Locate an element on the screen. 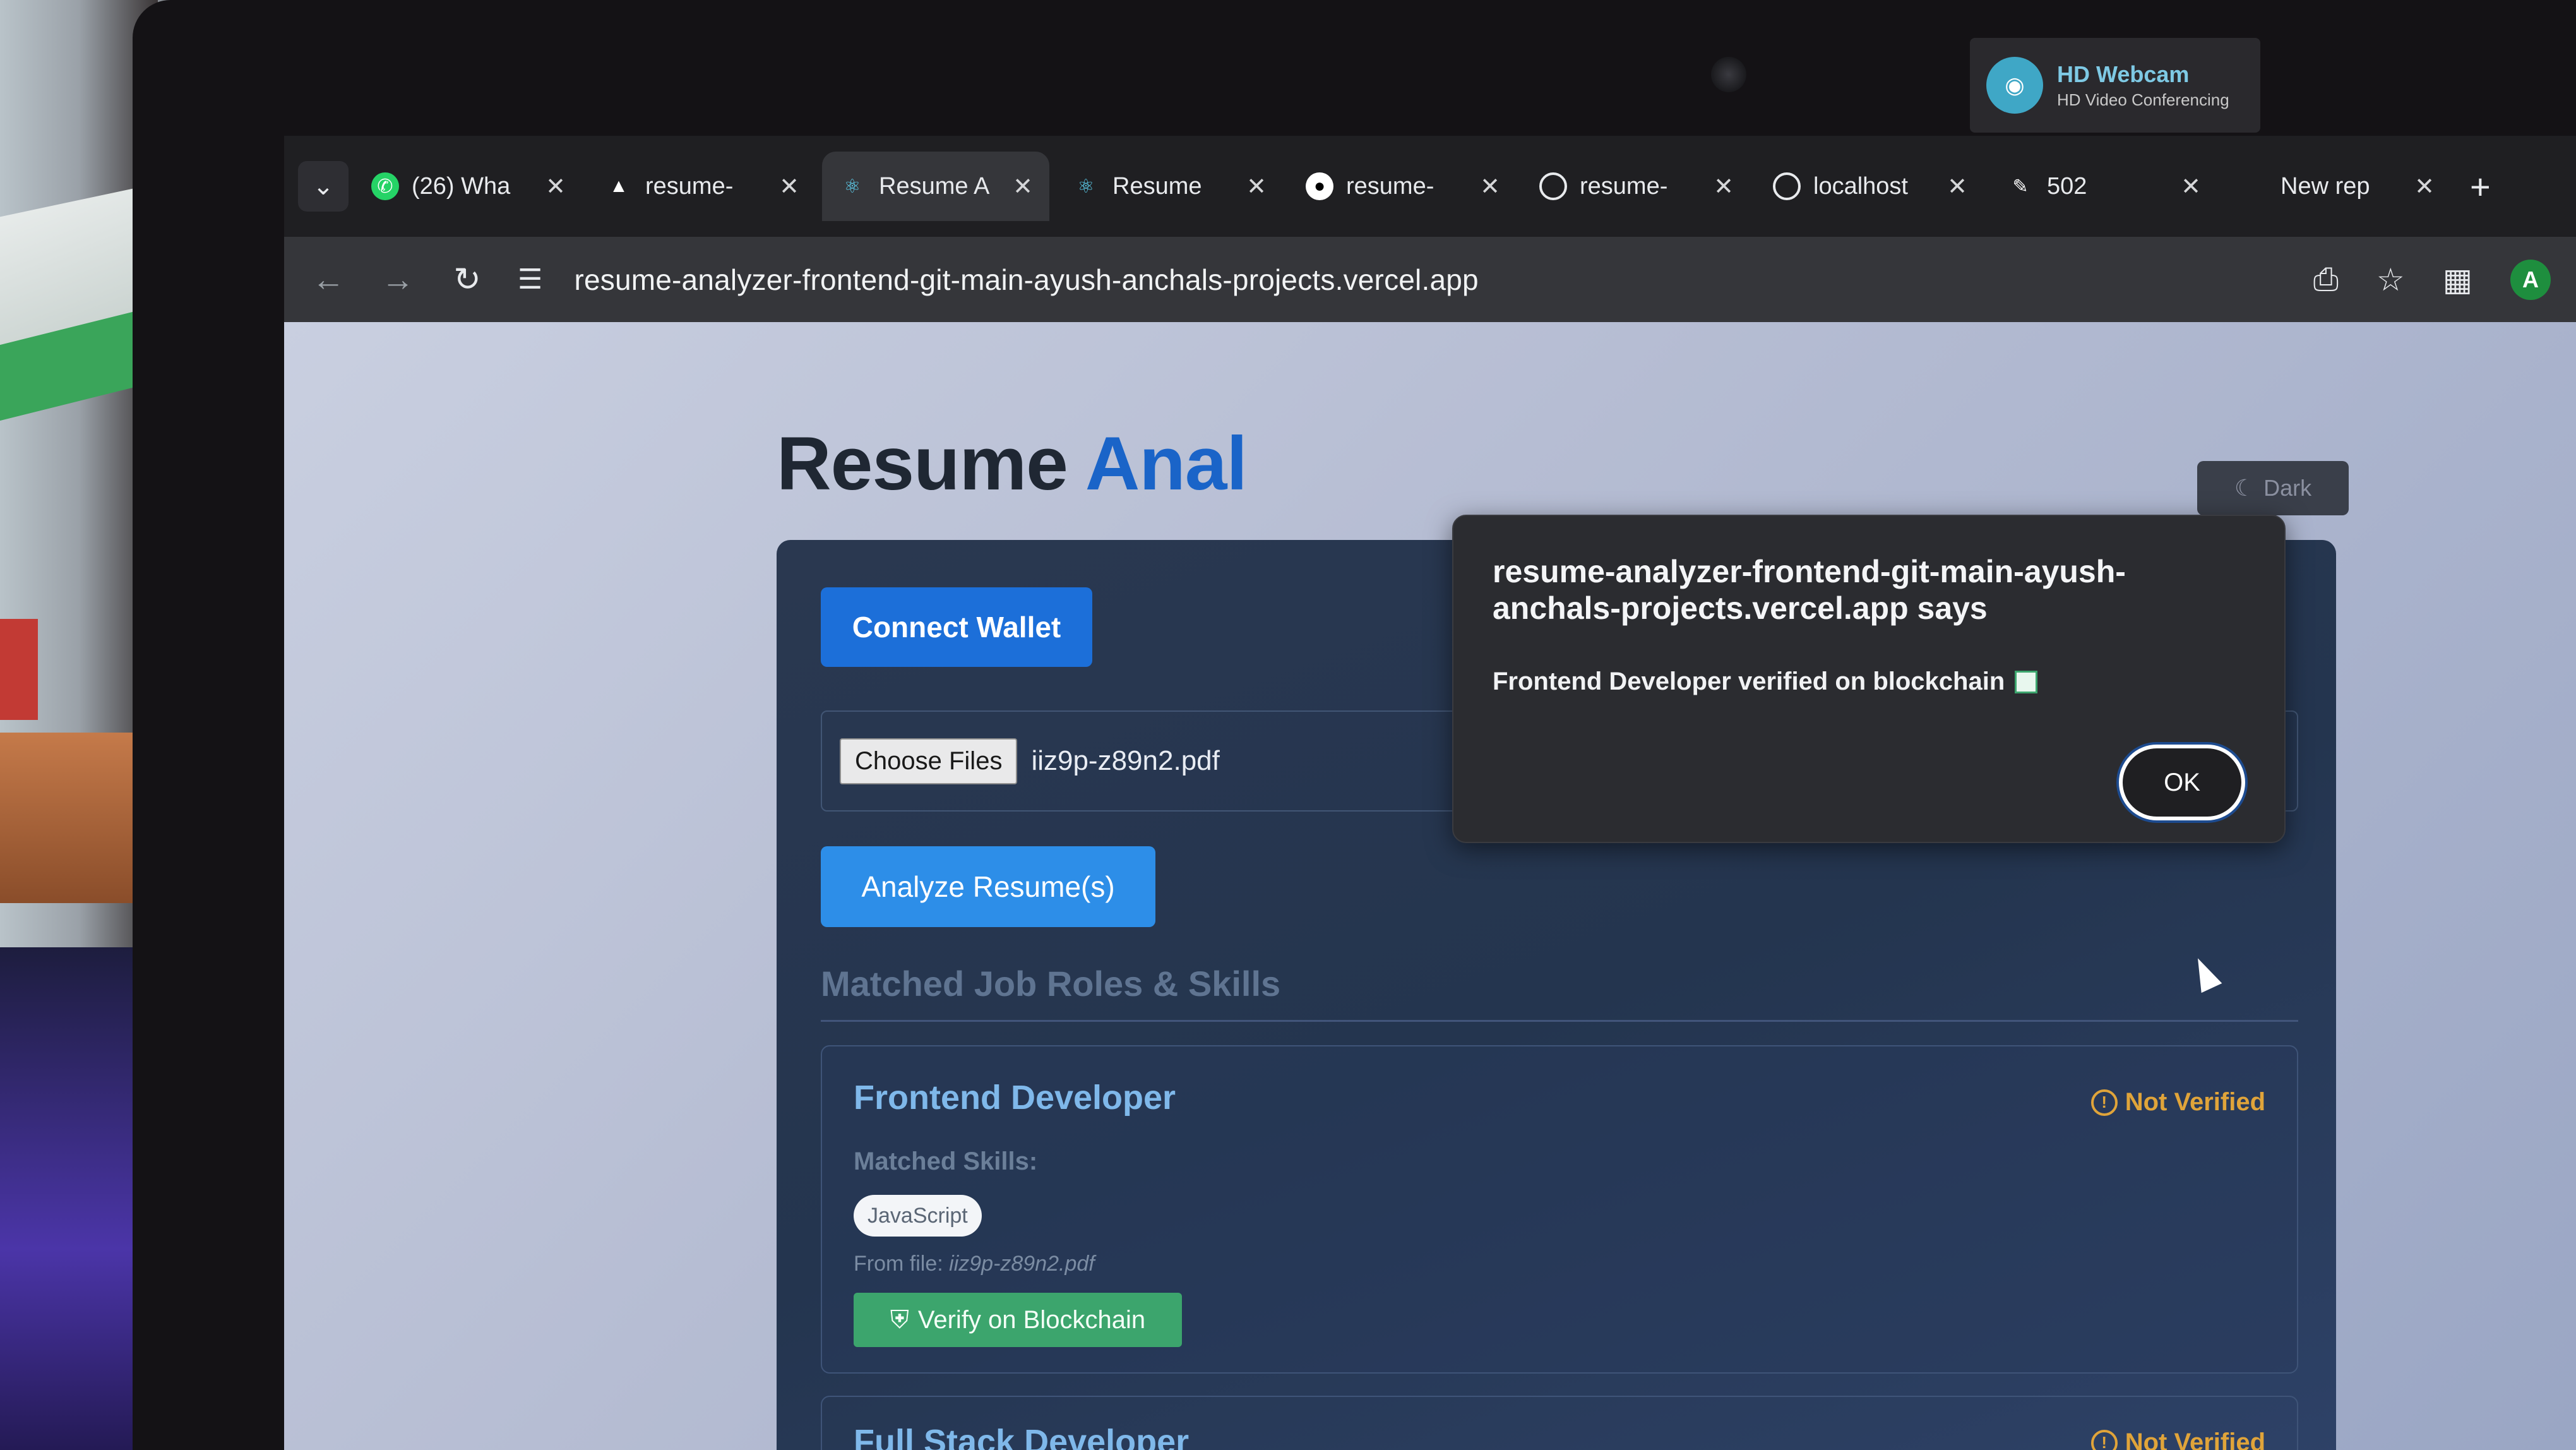 Image resolution: width=2576 pixels, height=1450 pixels. whatsapp-icon: ✆ is located at coordinates (385, 186).